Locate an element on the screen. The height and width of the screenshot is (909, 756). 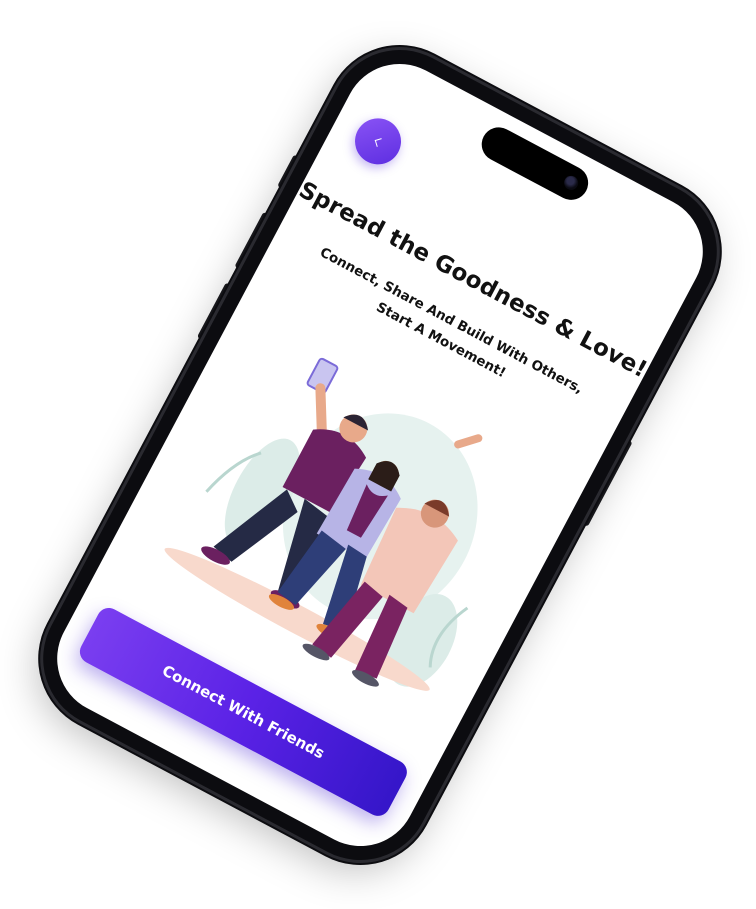
arm is located at coordinates (321, 411).